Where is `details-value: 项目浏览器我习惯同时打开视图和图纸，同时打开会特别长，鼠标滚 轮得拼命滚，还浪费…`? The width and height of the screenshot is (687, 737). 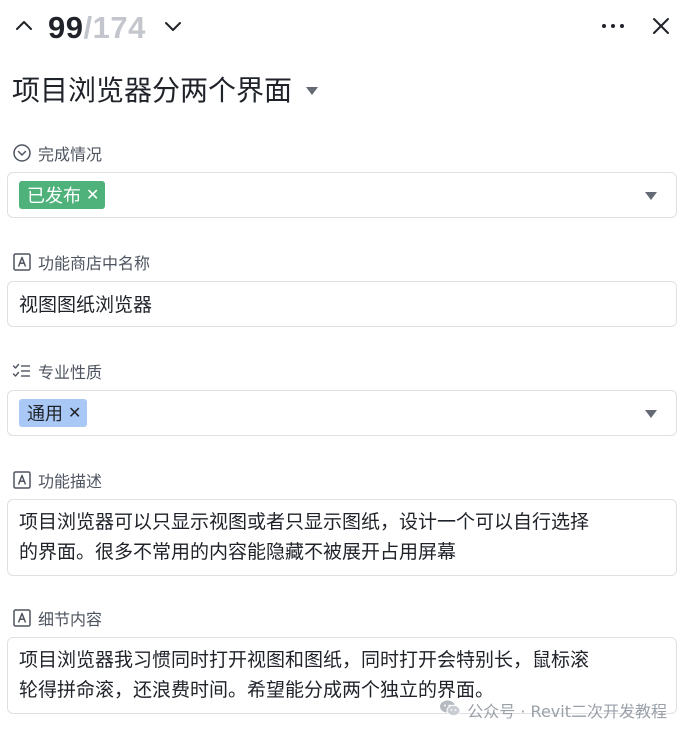 details-value: 项目浏览器我习惯同时打开视图和图纸，同时打开会特别长，鼠标滚 轮得拼命滚，还浪费… is located at coordinates (342, 675).